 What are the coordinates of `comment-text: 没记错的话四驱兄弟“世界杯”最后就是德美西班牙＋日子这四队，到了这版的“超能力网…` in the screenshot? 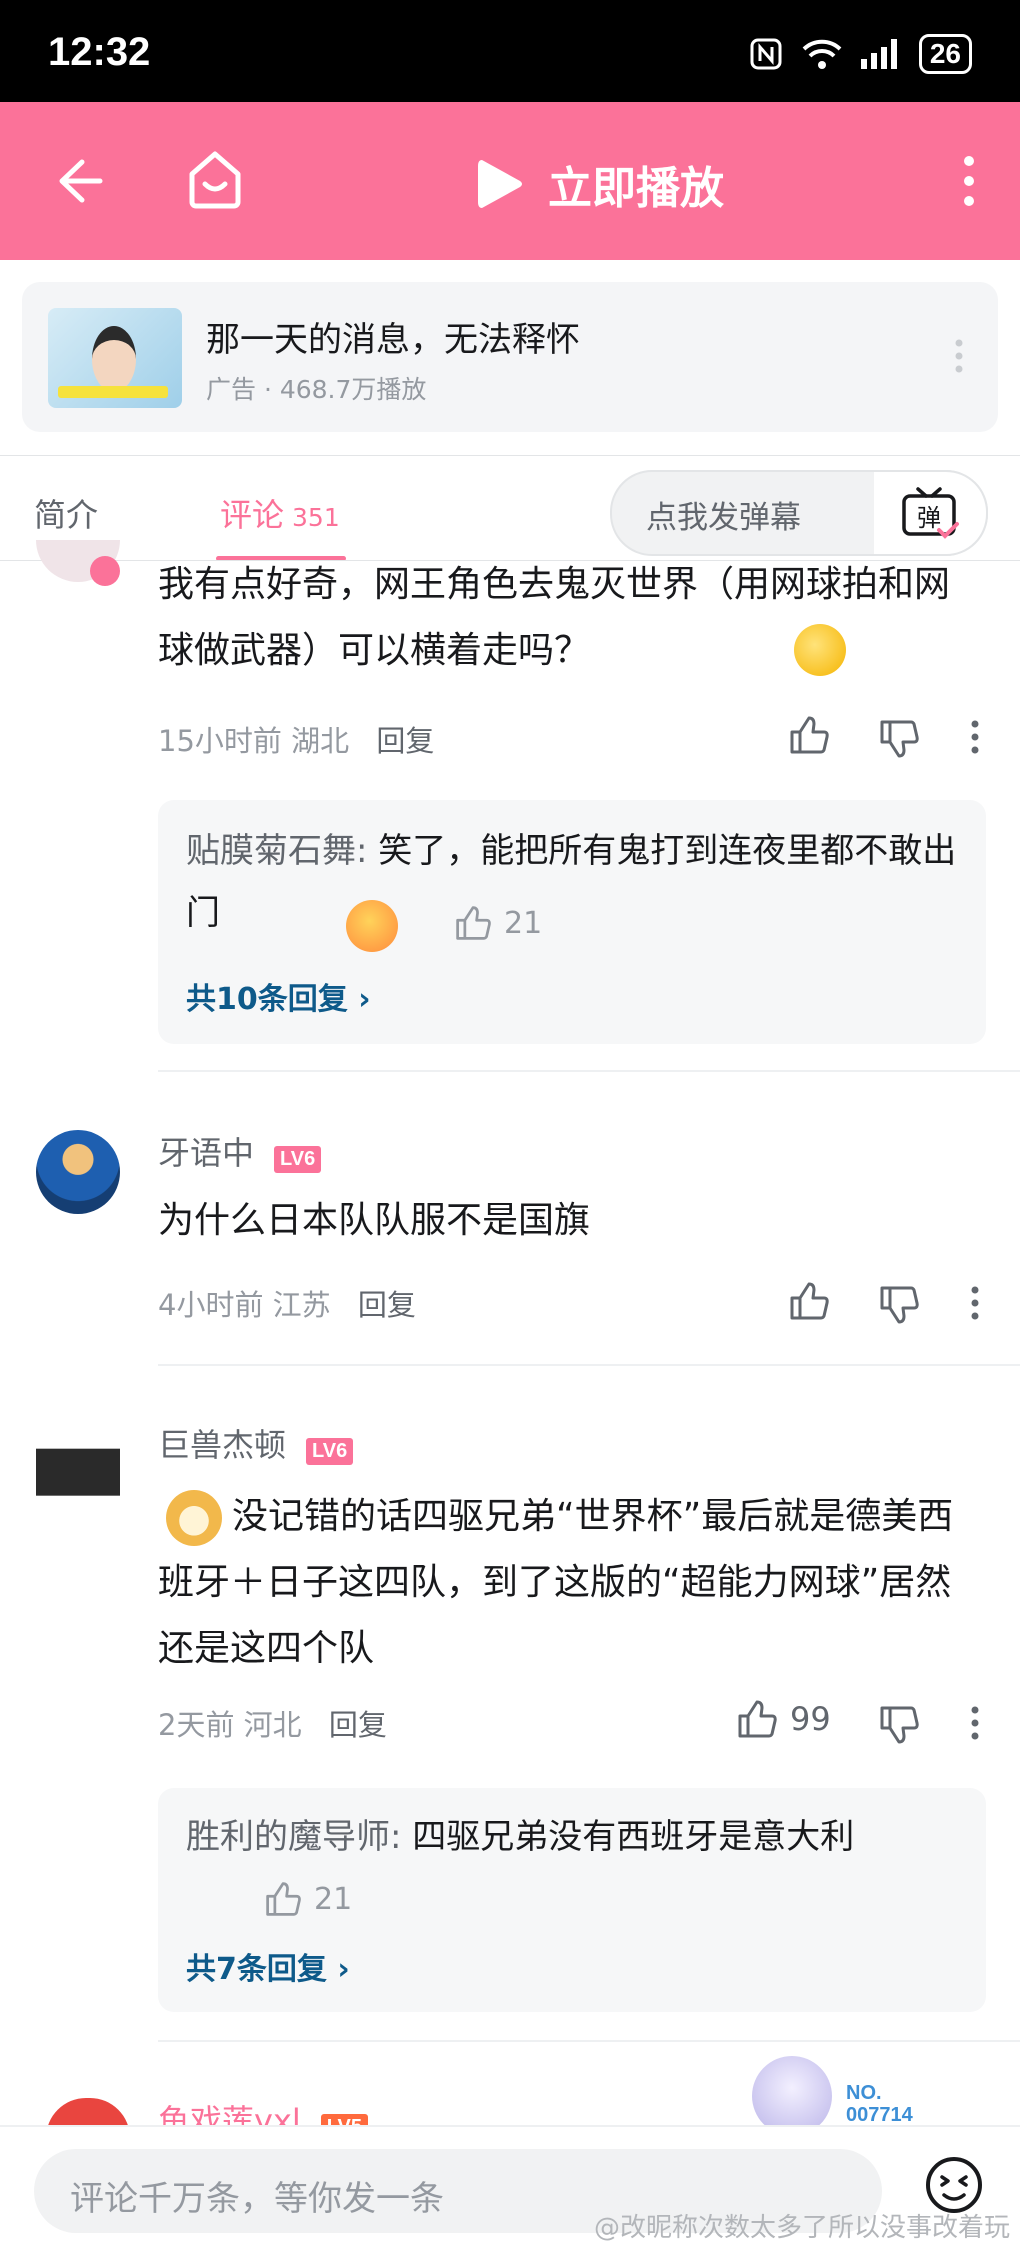 It's located at (556, 1582).